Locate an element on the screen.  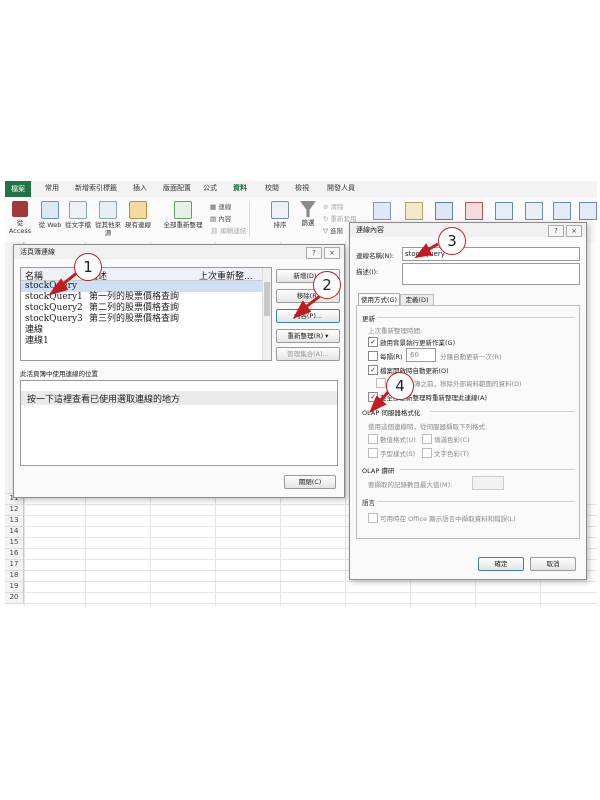
callout-3: 3 is located at coordinates (452, 241).